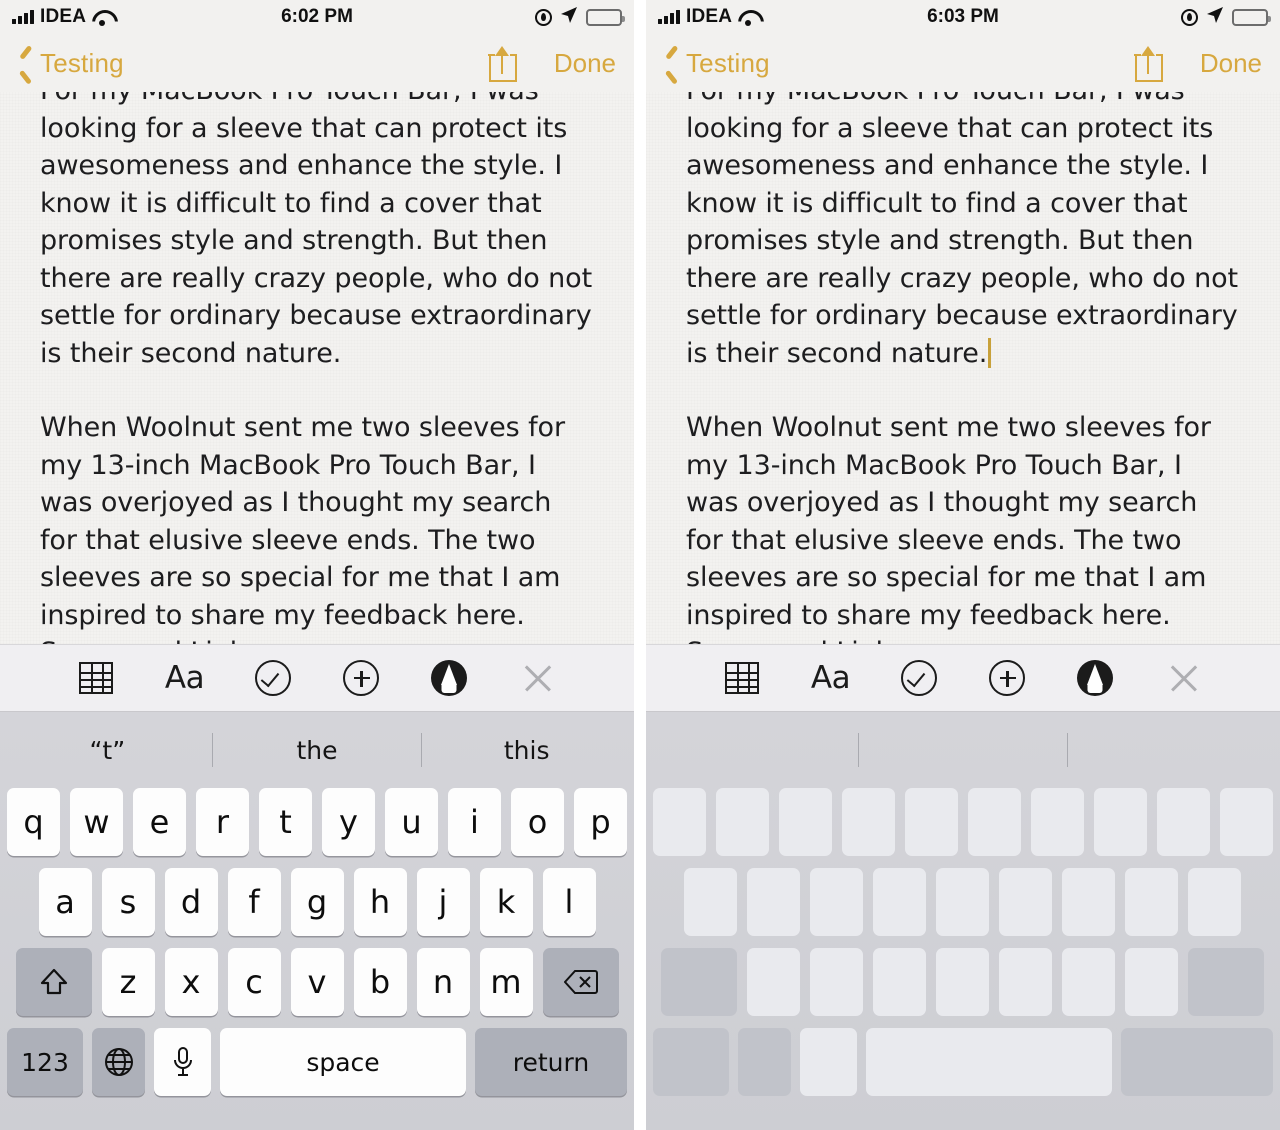 The width and height of the screenshot is (1280, 1130). What do you see at coordinates (380, 902) in the screenshot?
I see `key-h: h` at bounding box center [380, 902].